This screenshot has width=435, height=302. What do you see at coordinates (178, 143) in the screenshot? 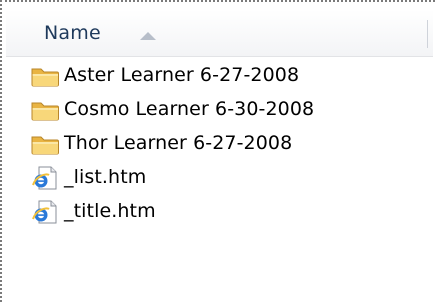
I see `item-name: Thor Learner 6-27-2008` at bounding box center [178, 143].